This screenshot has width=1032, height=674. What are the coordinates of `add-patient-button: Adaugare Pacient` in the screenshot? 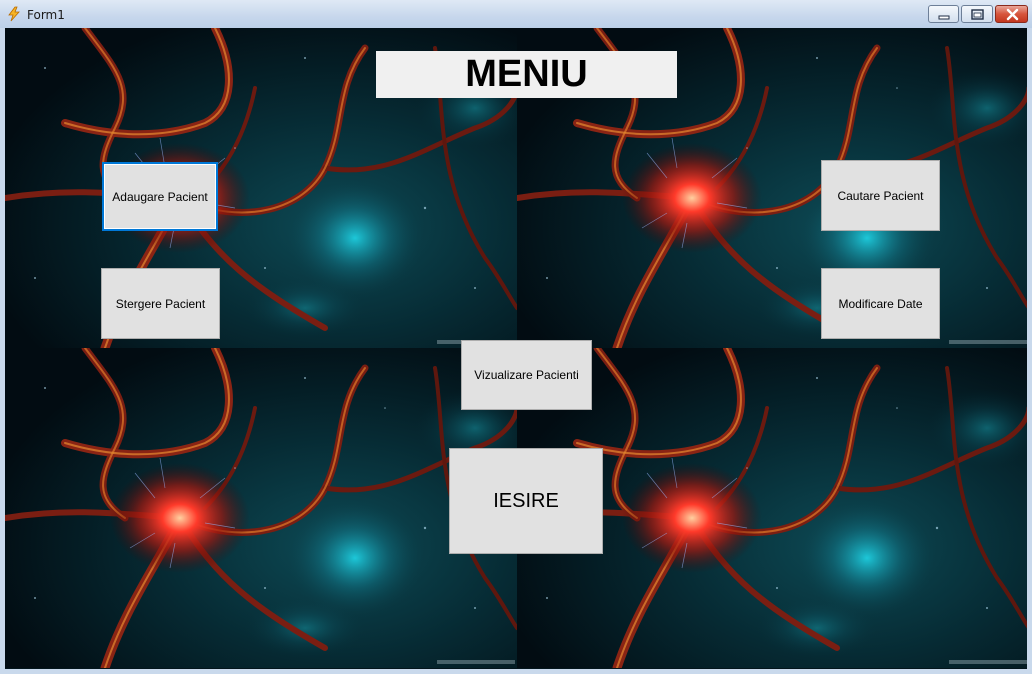 It's located at (160, 196).